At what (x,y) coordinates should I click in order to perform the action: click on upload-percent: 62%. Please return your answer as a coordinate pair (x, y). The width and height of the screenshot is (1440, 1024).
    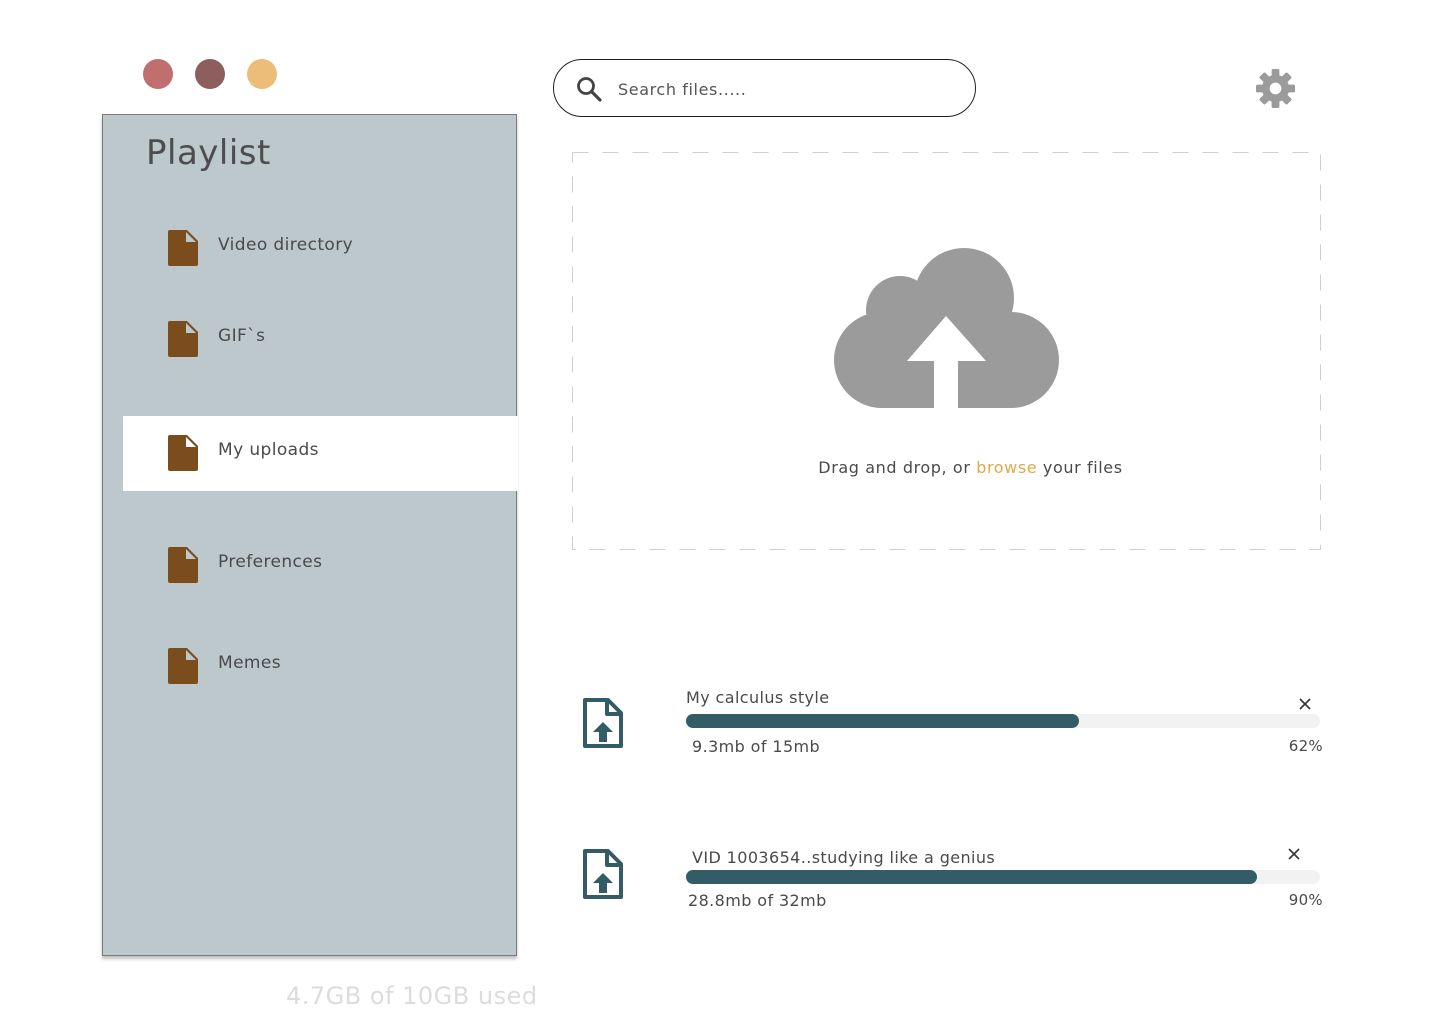
    Looking at the image, I should click on (1305, 746).